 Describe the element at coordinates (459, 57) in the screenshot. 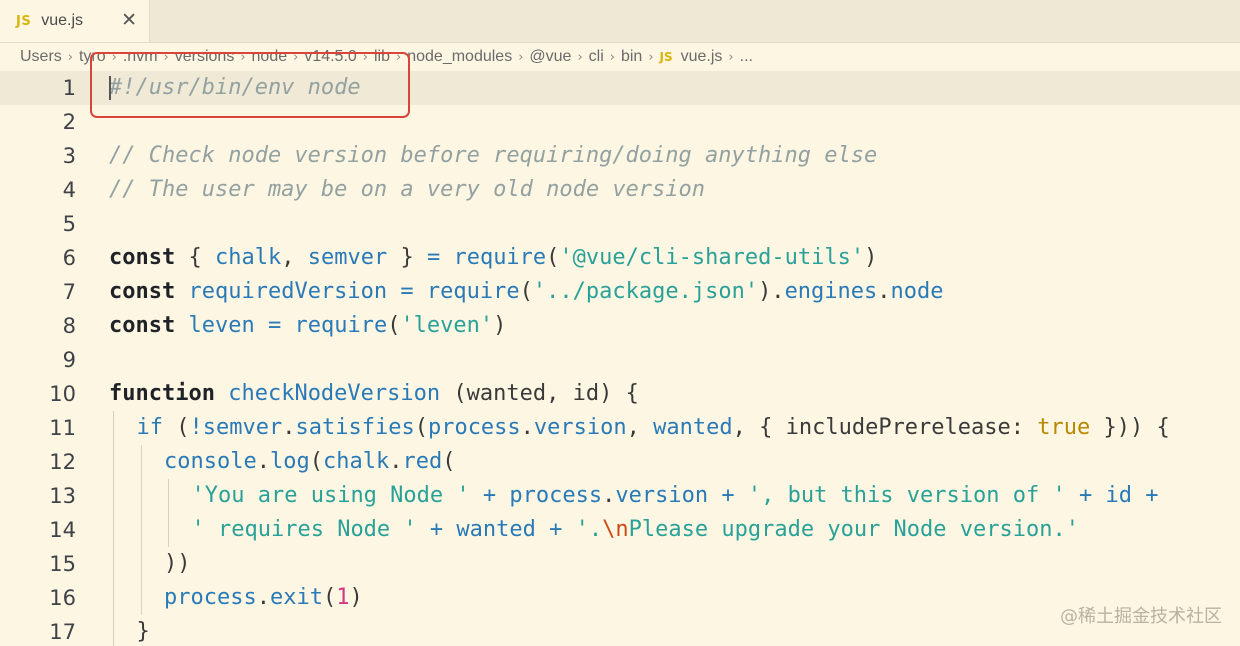

I see `breadcrumb-item: node_modules` at that location.